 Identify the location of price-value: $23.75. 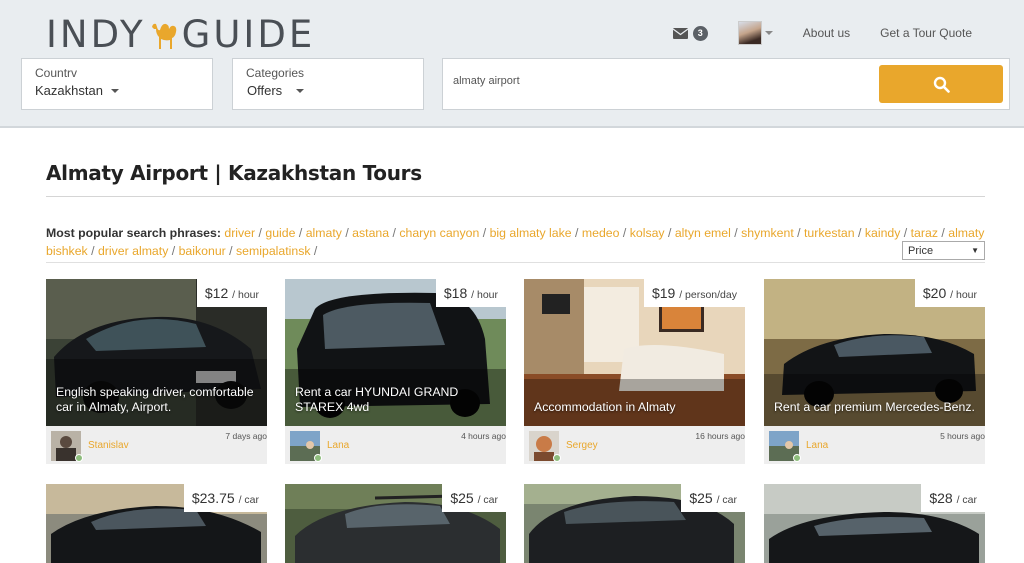
(213, 498).